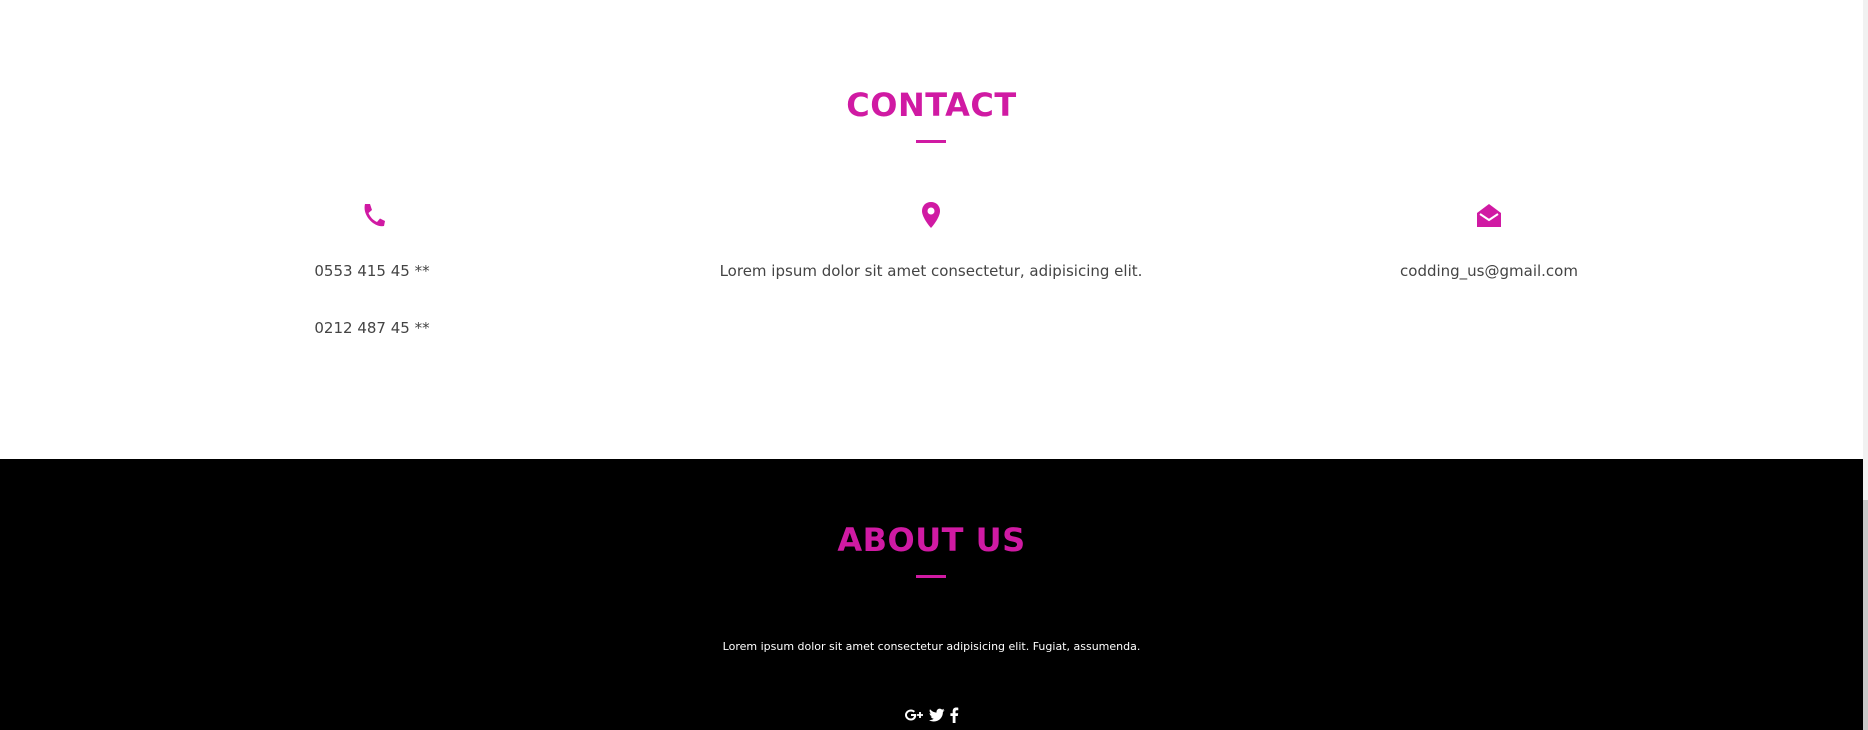  Describe the element at coordinates (1489, 271) in the screenshot. I see `email-link: codding_us@gmail.com` at that location.